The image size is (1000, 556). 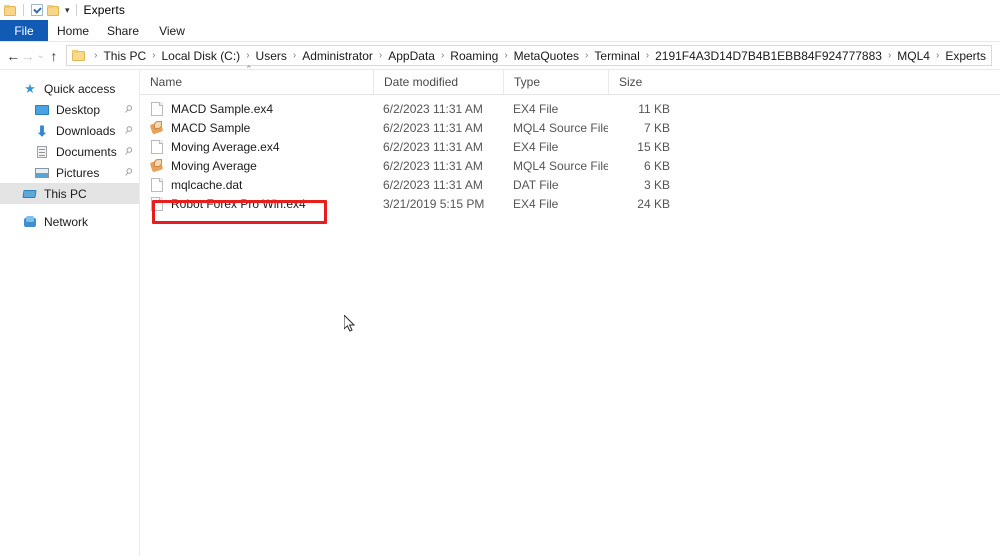 I want to click on file-name-cell: Moving Average, so click(x=256, y=166).